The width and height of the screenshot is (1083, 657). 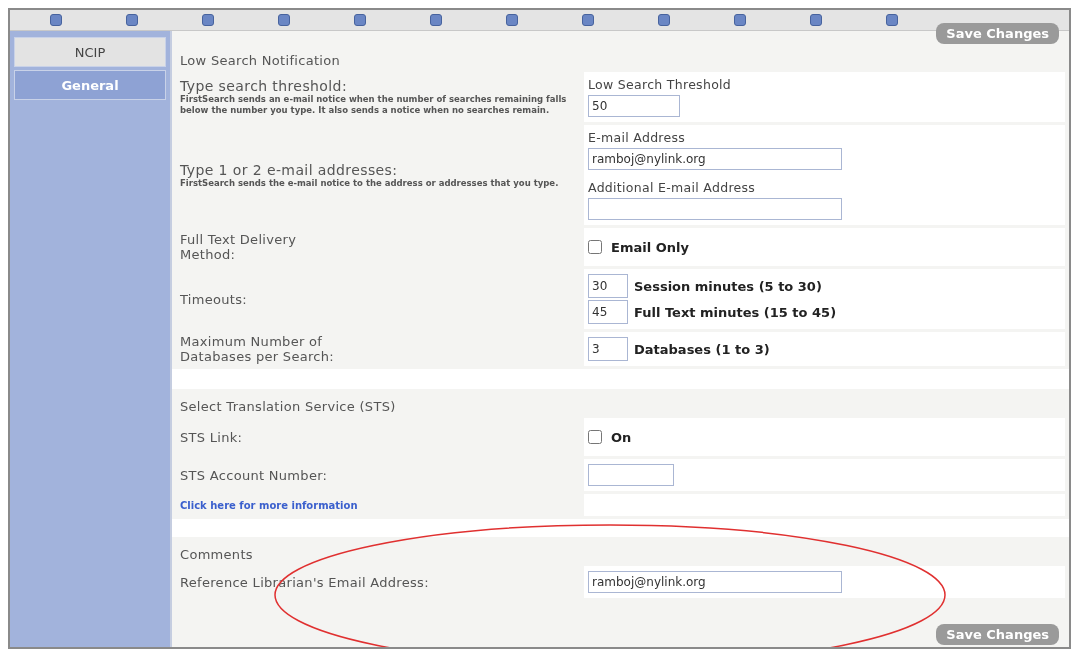 What do you see at coordinates (90, 52) in the screenshot?
I see `sidebar-item: NCIP` at bounding box center [90, 52].